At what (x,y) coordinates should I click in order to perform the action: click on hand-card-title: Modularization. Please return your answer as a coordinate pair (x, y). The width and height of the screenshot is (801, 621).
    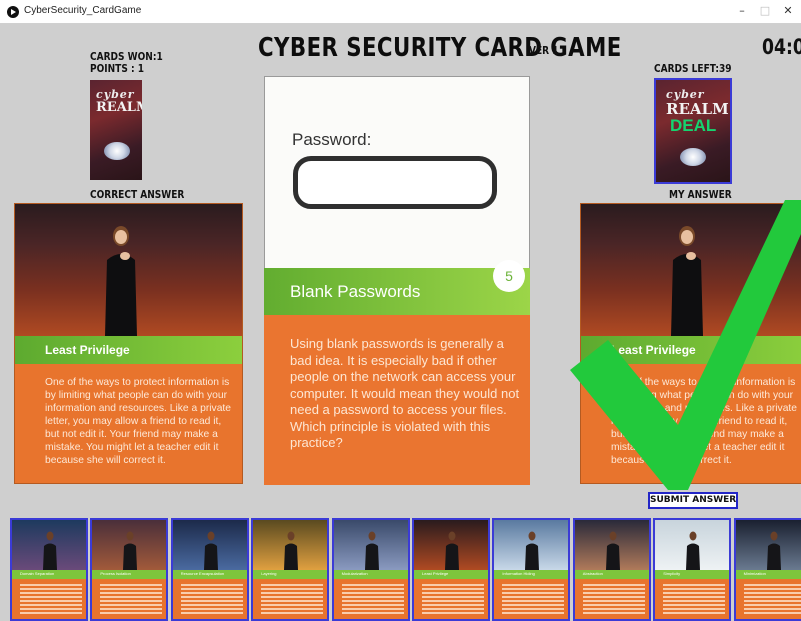
    Looking at the image, I should click on (354, 573).